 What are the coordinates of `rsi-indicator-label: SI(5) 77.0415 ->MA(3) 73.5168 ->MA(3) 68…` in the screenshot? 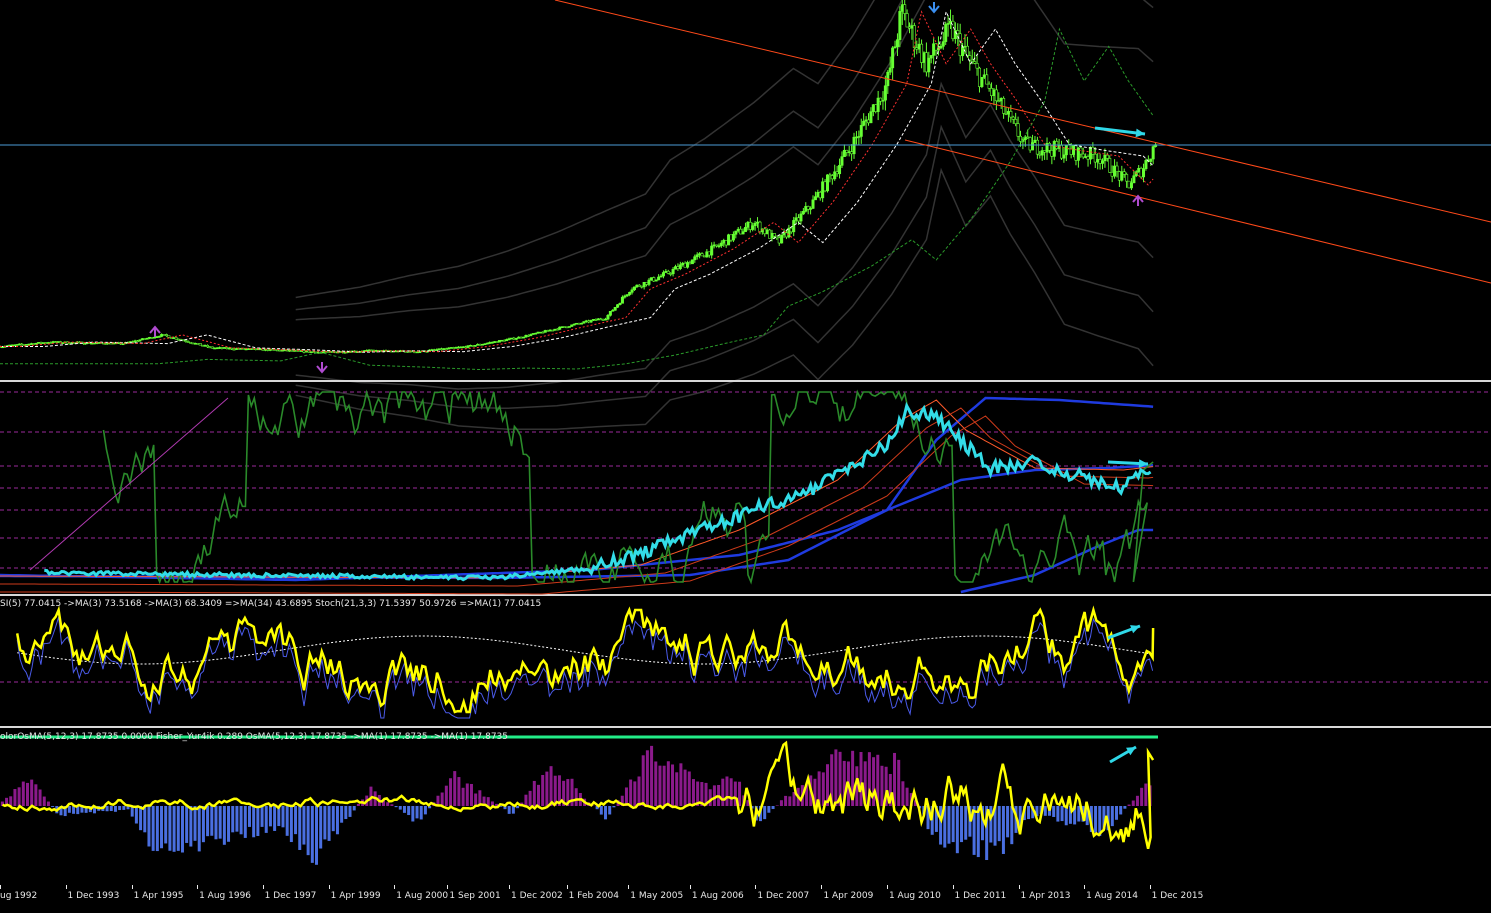 It's located at (270, 604).